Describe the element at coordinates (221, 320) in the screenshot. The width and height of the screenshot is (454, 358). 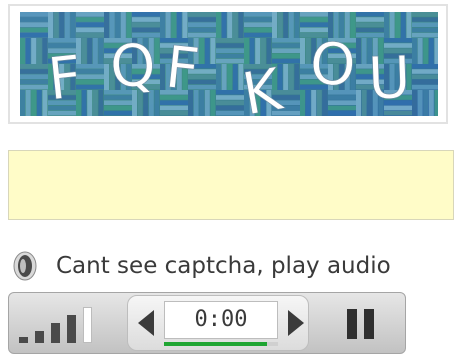
I see `time-display: 0:00` at that location.